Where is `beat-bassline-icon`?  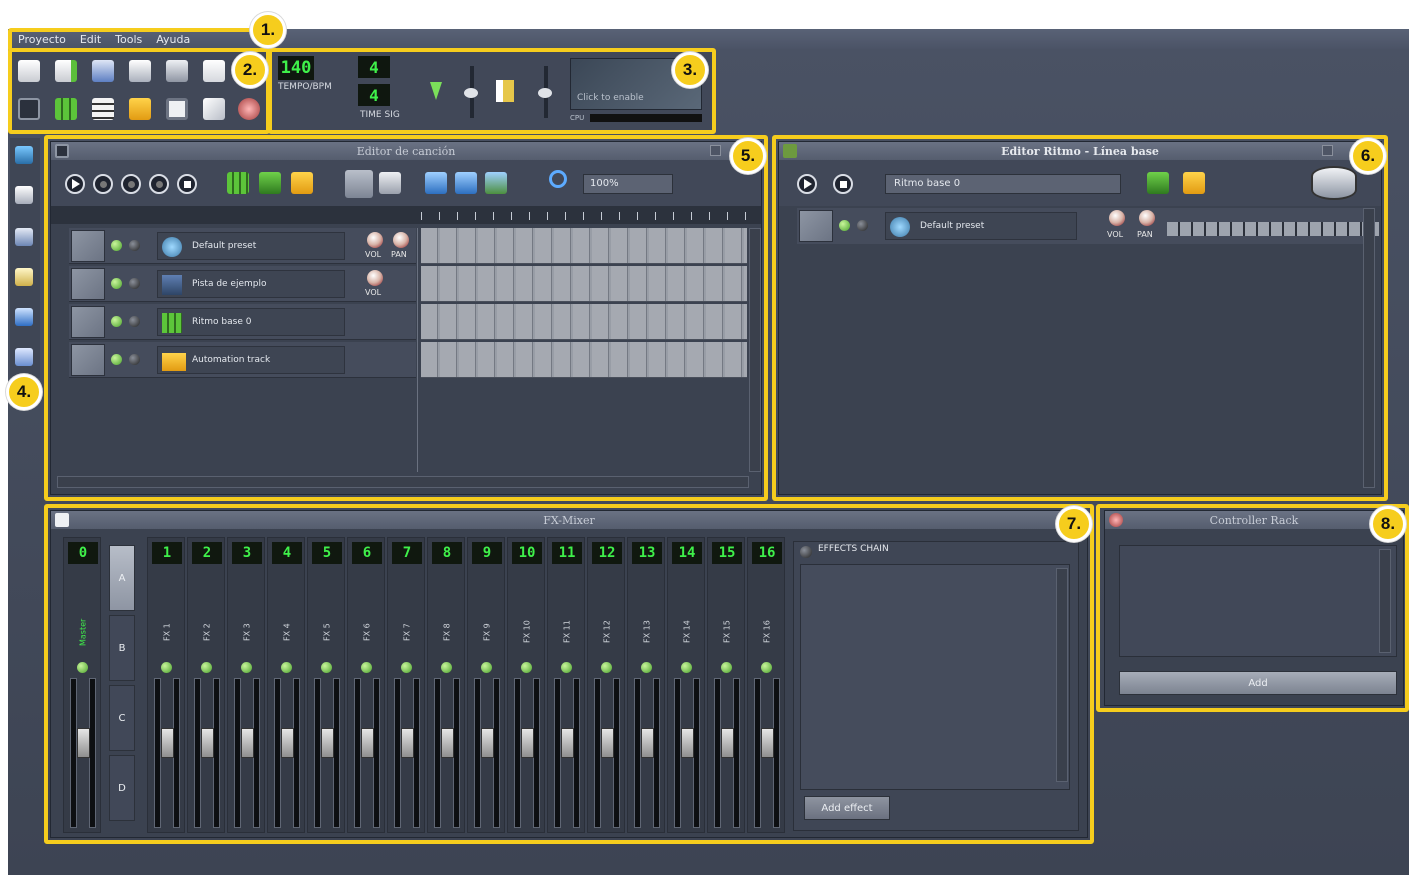
beat-bassline-icon is located at coordinates (66, 109).